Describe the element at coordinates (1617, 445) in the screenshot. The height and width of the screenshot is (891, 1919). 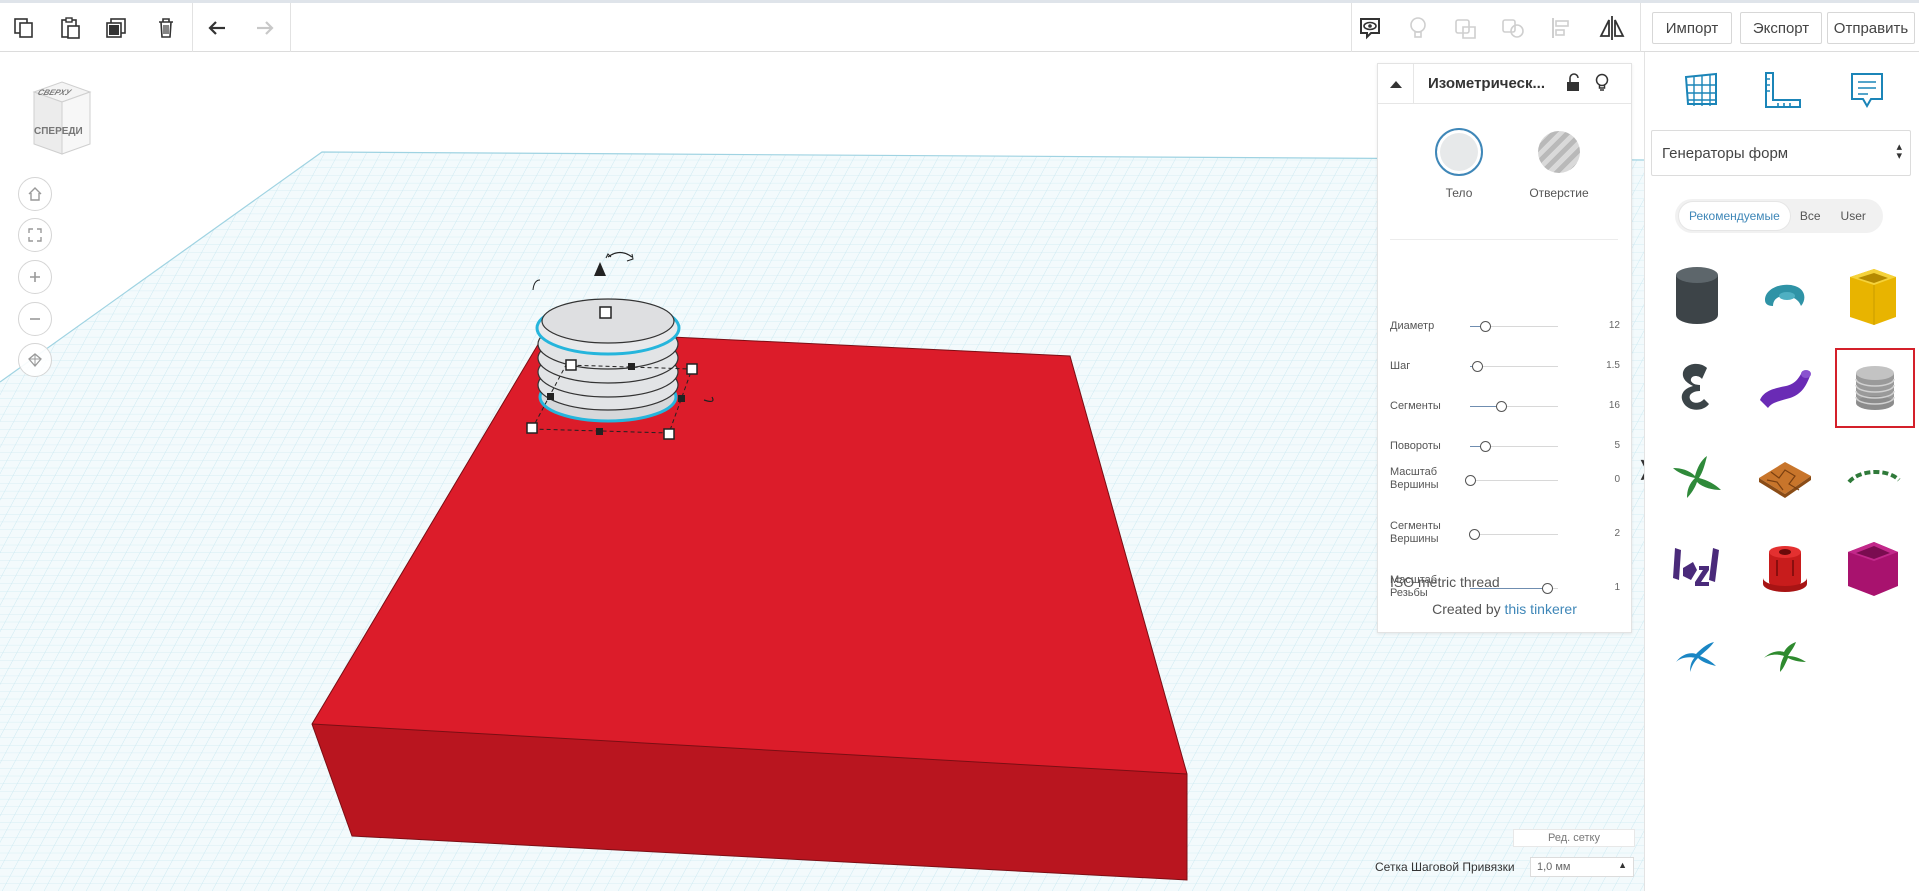
I see `param-value: 5` at that location.